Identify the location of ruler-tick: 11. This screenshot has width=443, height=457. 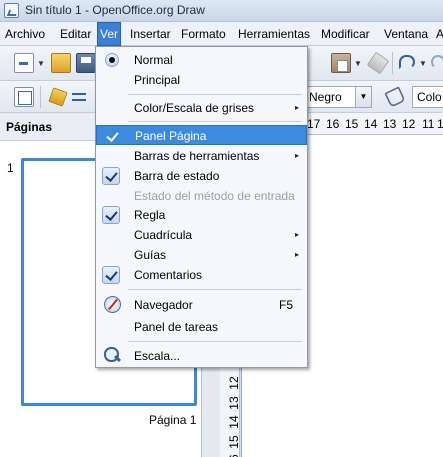
(428, 124).